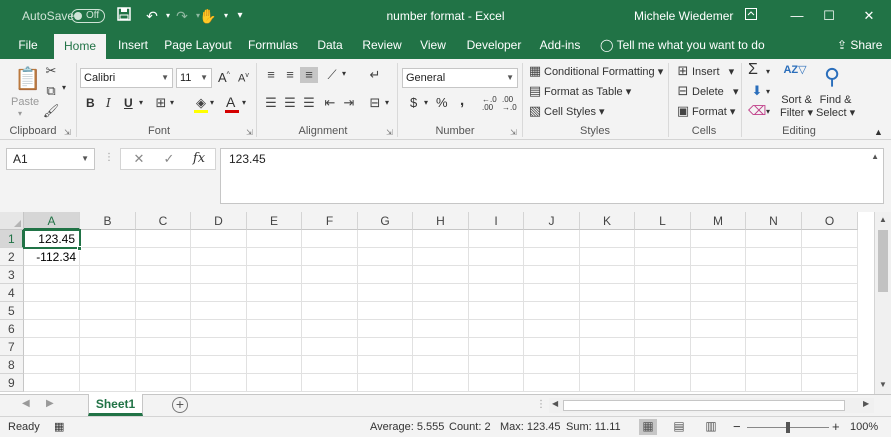  I want to click on decrease-indent-icon: ⇤, so click(330, 103).